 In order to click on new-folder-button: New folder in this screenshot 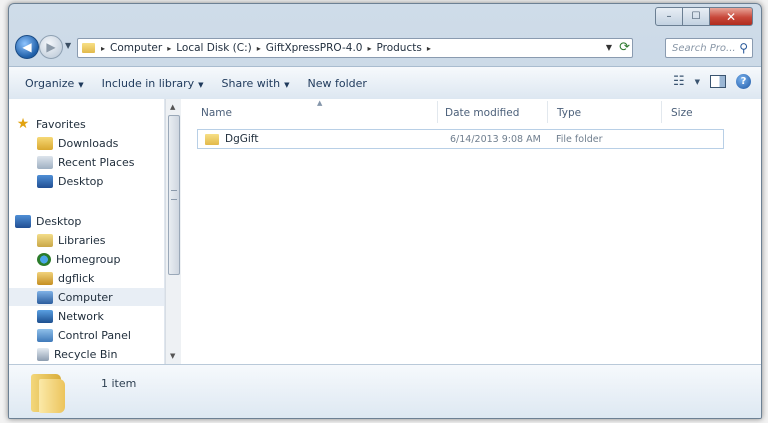, I will do `click(336, 83)`.